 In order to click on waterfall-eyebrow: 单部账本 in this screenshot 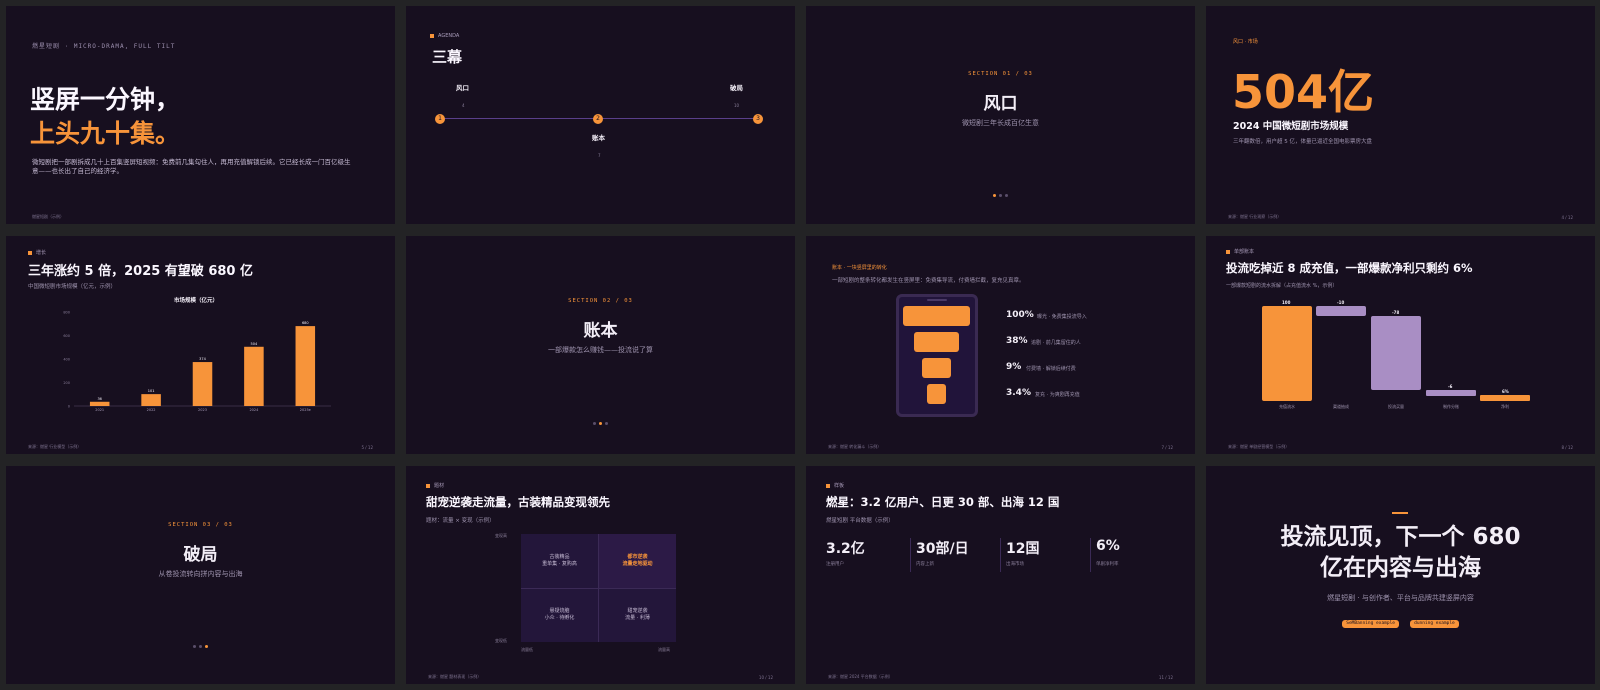, I will do `click(1240, 251)`.